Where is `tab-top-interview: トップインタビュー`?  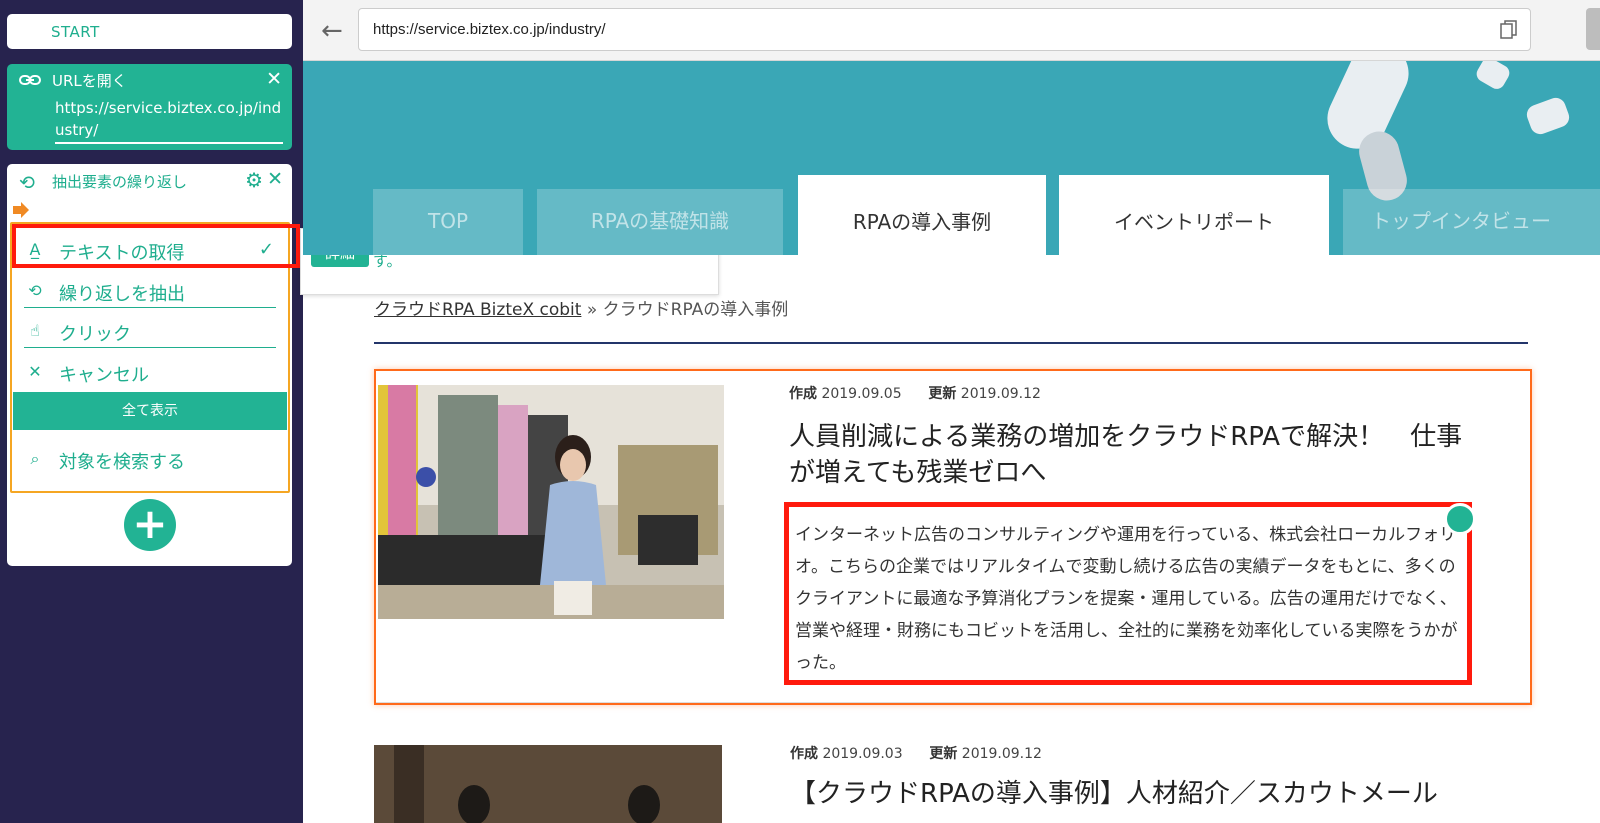 tab-top-interview: トップインタビュー is located at coordinates (1471, 222).